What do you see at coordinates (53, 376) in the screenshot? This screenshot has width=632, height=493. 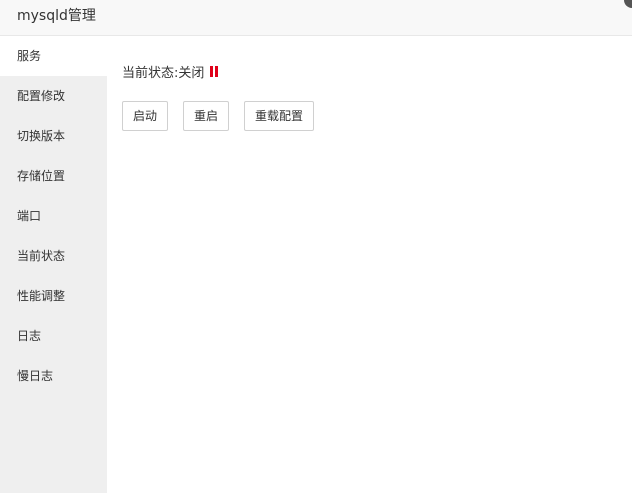 I see `sidebar-item-slow-log: 慢日志` at bounding box center [53, 376].